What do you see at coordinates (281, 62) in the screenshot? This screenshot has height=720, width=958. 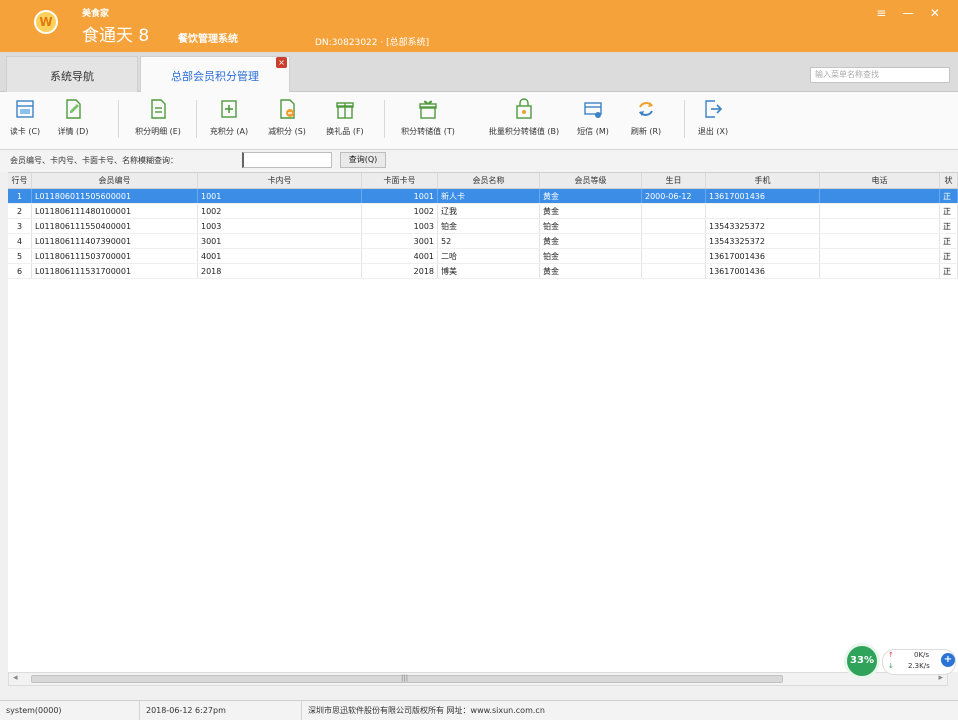 I see `tab-close-icon: ×` at bounding box center [281, 62].